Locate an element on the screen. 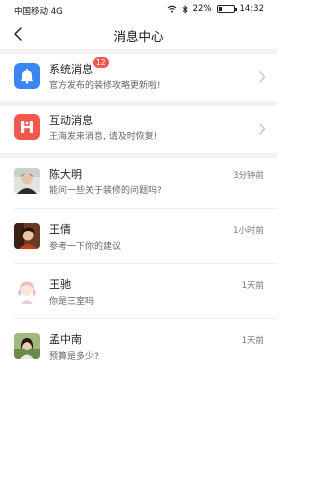 Image resolution: width=320 pixels, height=487 pixels. navigation-bar: 消息中心 is located at coordinates (138, 34).